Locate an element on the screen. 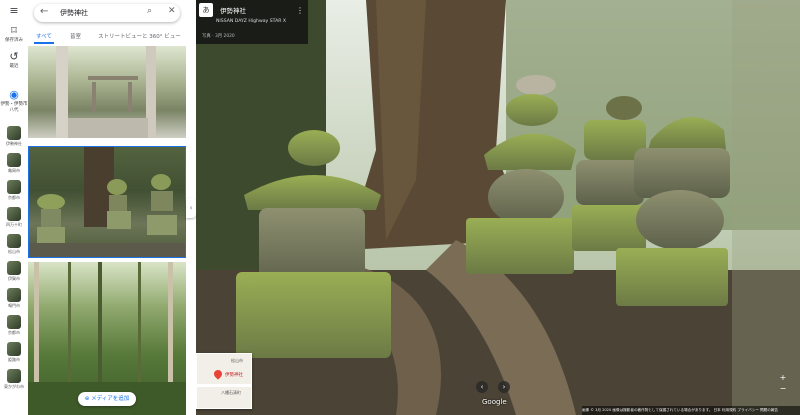 The image size is (800, 415). search-icon: ⌕ is located at coordinates (149, 11).